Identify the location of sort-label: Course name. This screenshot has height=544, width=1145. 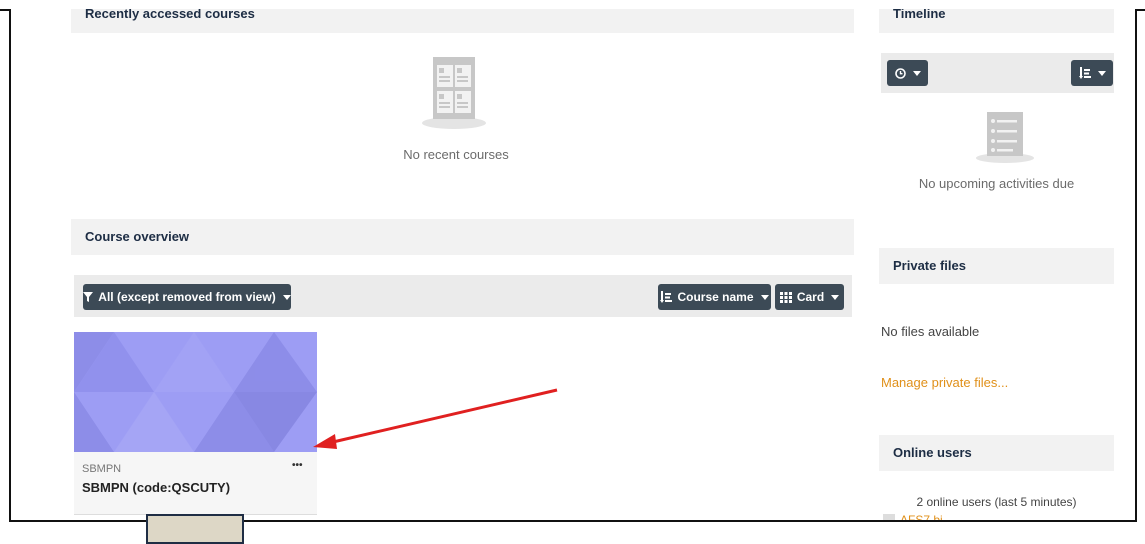
(715, 297).